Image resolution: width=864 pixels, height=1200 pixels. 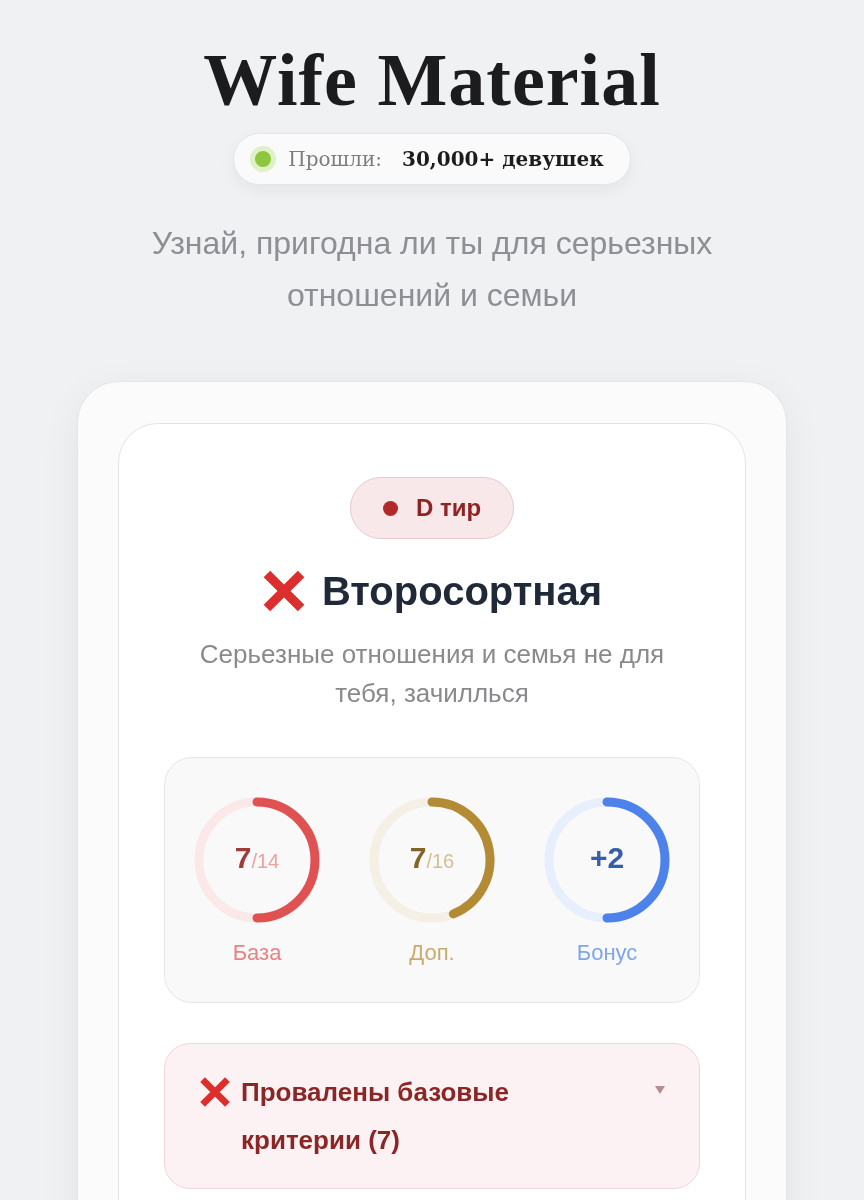 I want to click on score-label: База, so click(x=257, y=953).